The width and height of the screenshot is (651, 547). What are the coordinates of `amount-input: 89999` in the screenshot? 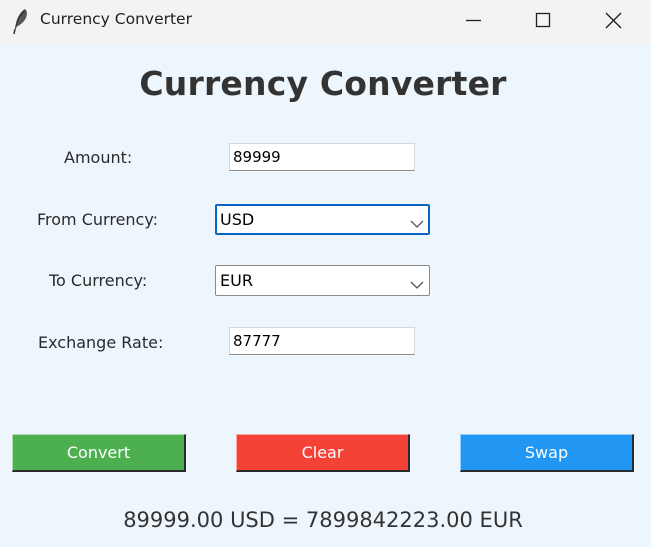 It's located at (322, 157).